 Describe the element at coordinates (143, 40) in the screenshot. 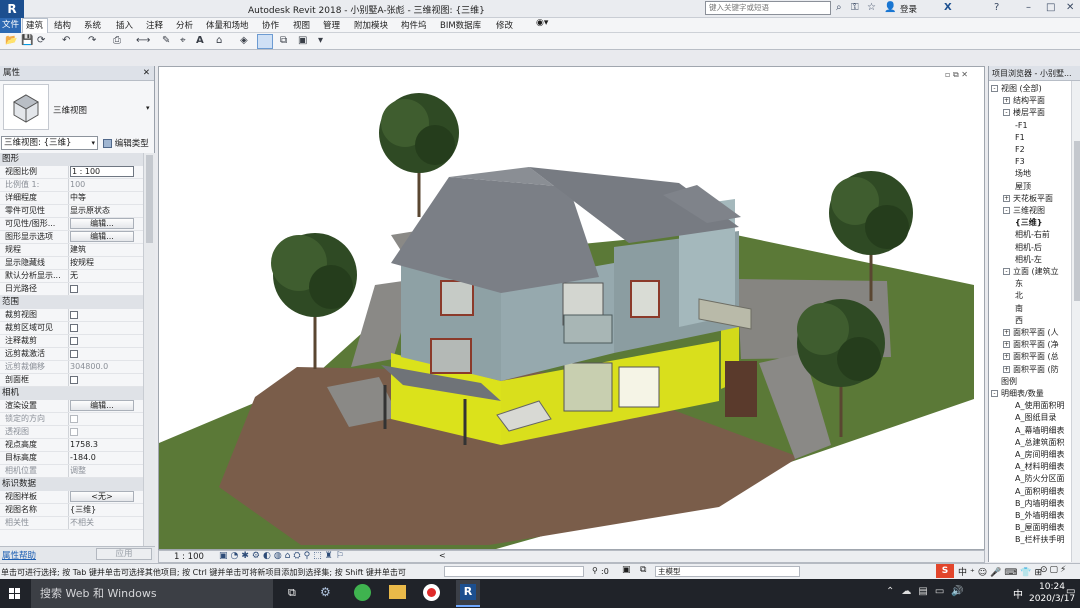

I see `measure-icon: ⟷` at that location.